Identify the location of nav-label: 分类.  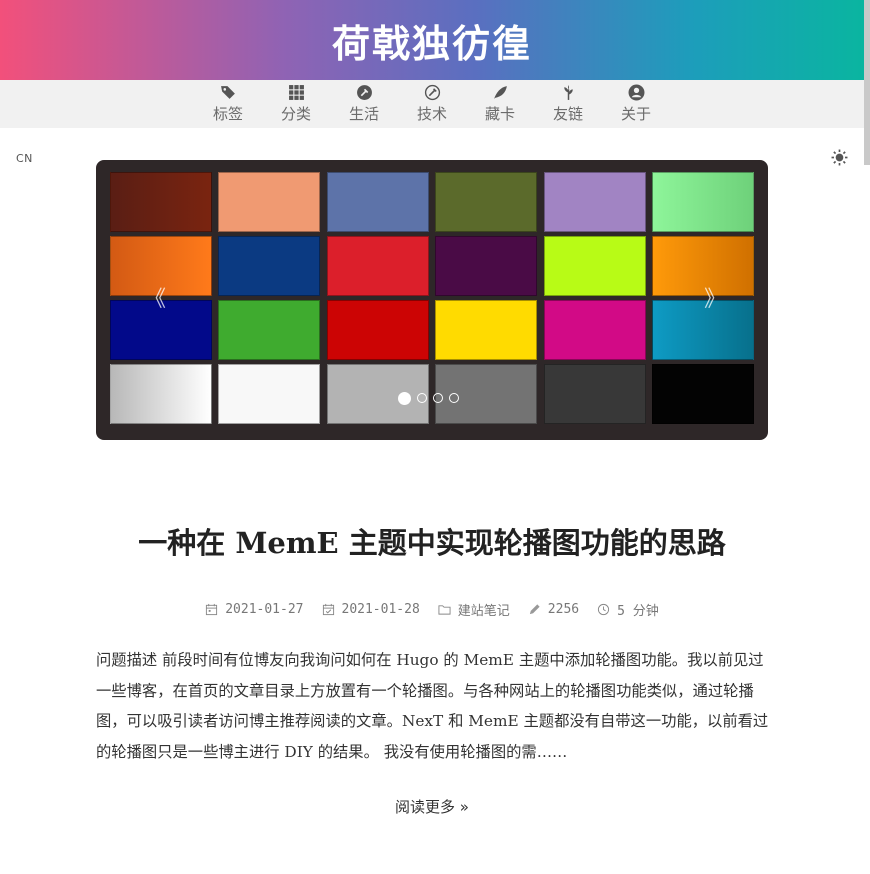
(295, 114).